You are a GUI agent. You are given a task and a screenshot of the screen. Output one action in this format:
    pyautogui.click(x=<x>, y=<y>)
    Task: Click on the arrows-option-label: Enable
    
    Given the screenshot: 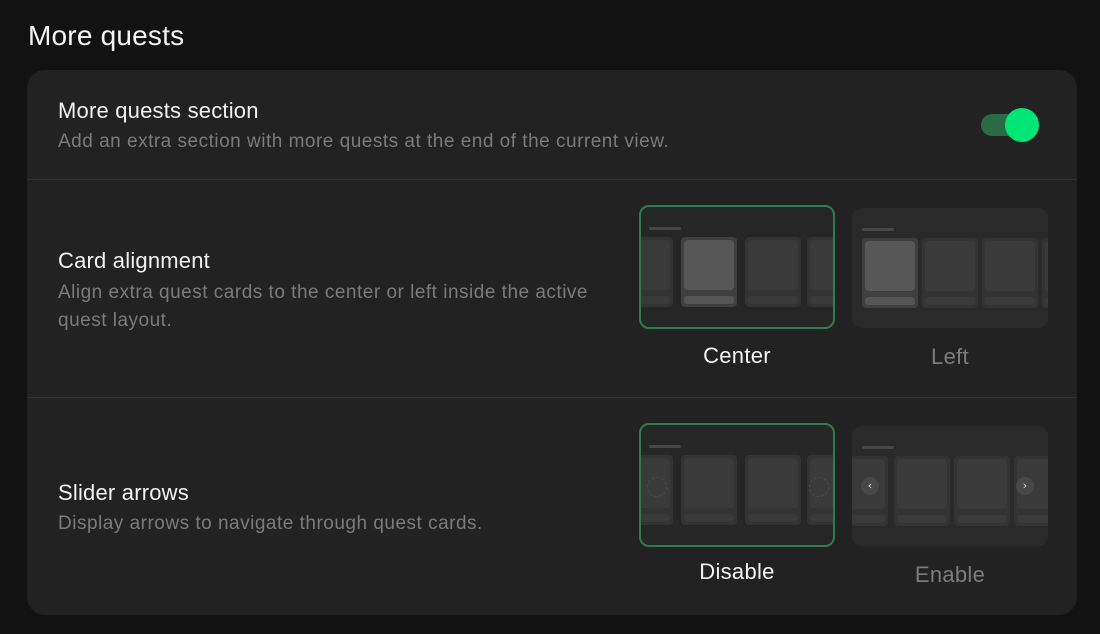 What is the action you would take?
    pyautogui.click(x=950, y=574)
    